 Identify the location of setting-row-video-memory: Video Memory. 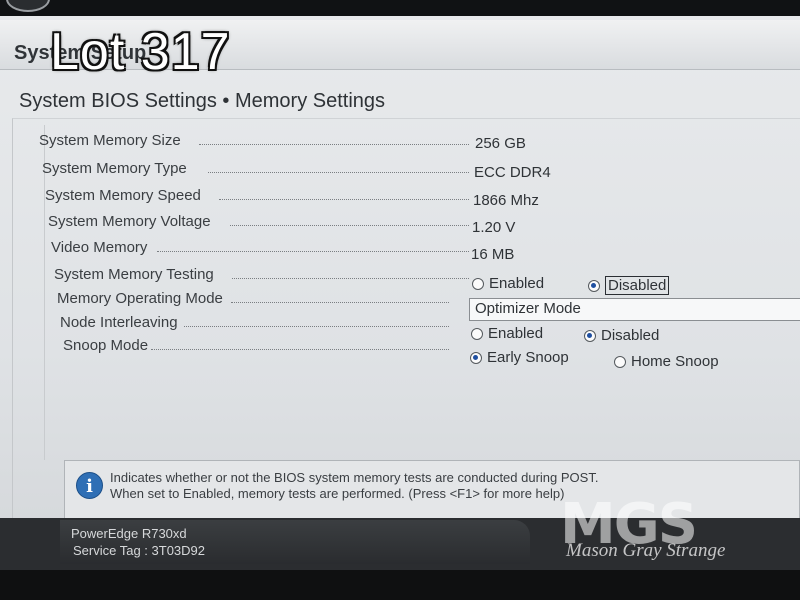
(260, 250).